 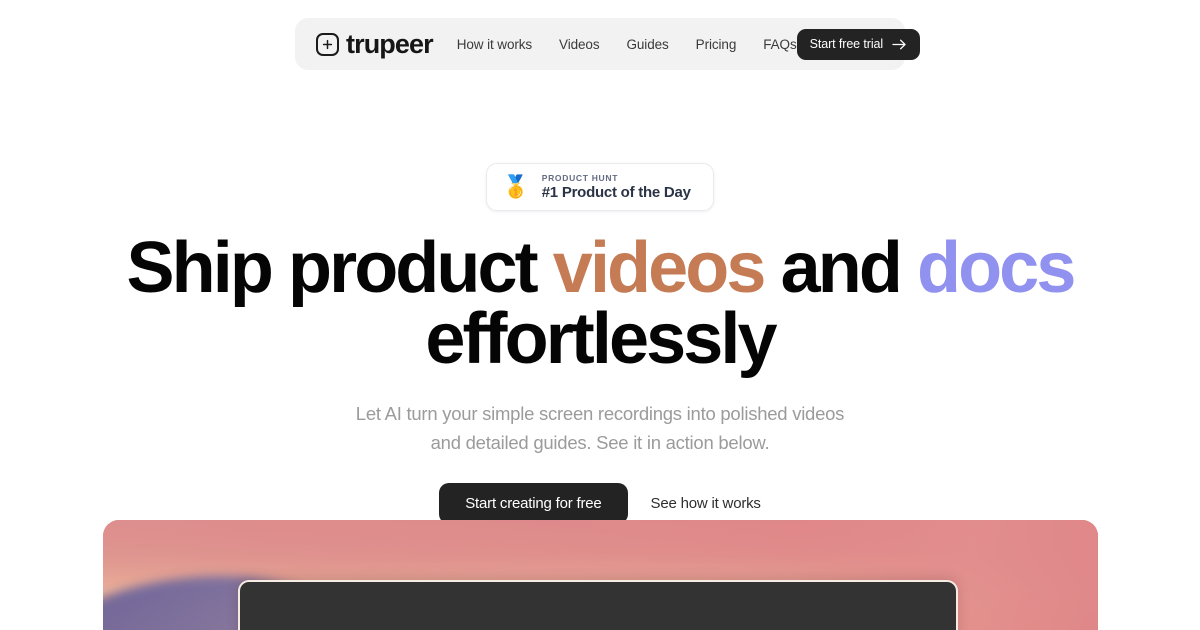 What do you see at coordinates (600, 575) in the screenshot?
I see `showcase-region` at bounding box center [600, 575].